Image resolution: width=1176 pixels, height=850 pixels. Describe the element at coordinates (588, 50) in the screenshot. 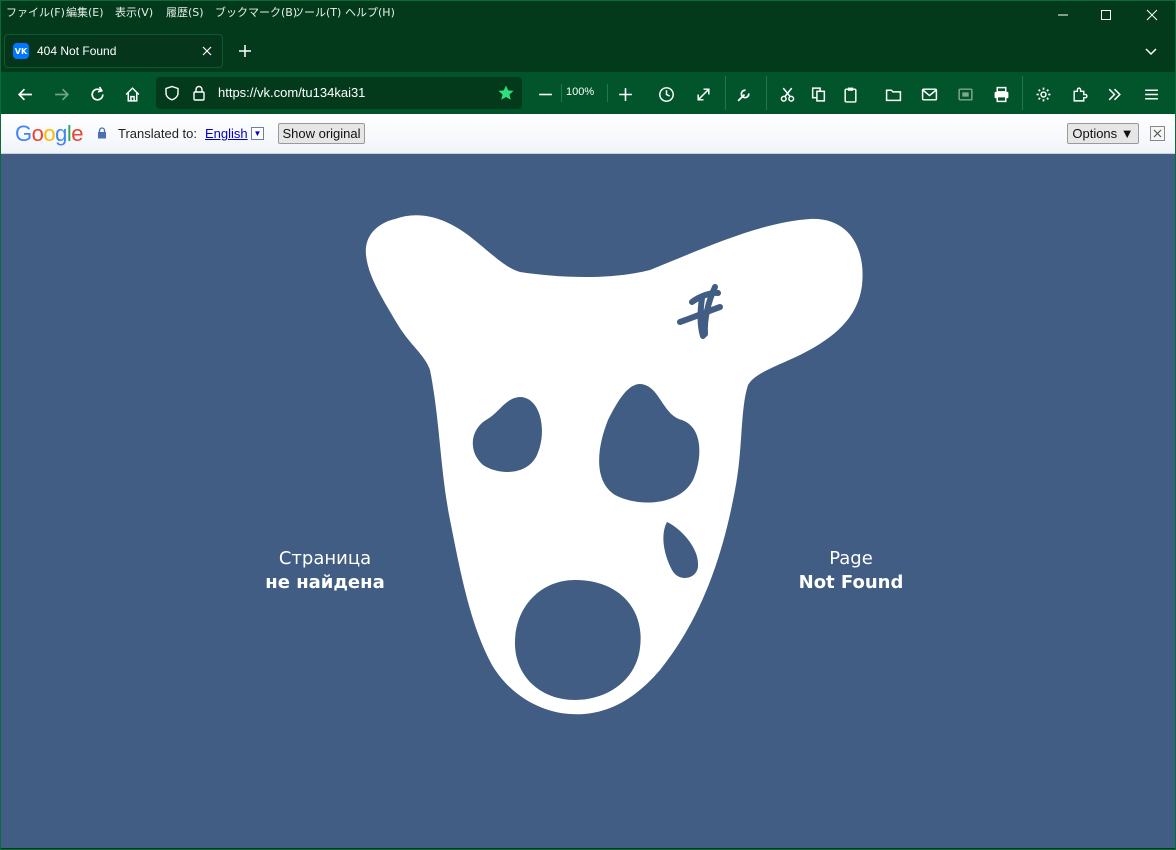

I see `tab-bar: VK 404 Not Found` at that location.